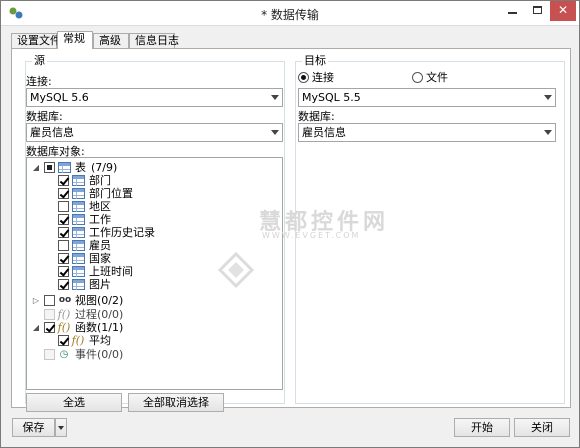 The width and height of the screenshot is (580, 448). Describe the element at coordinates (331, 97) in the screenshot. I see `target-connection-value: MySQL 5.5` at that location.